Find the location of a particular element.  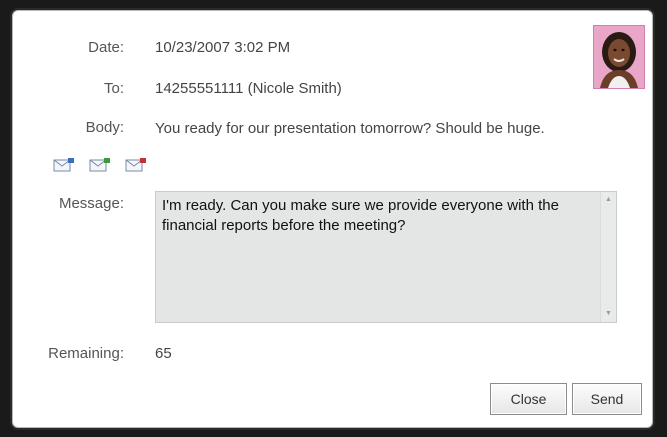

scroll-up-icon: ▲ is located at coordinates (608, 200).